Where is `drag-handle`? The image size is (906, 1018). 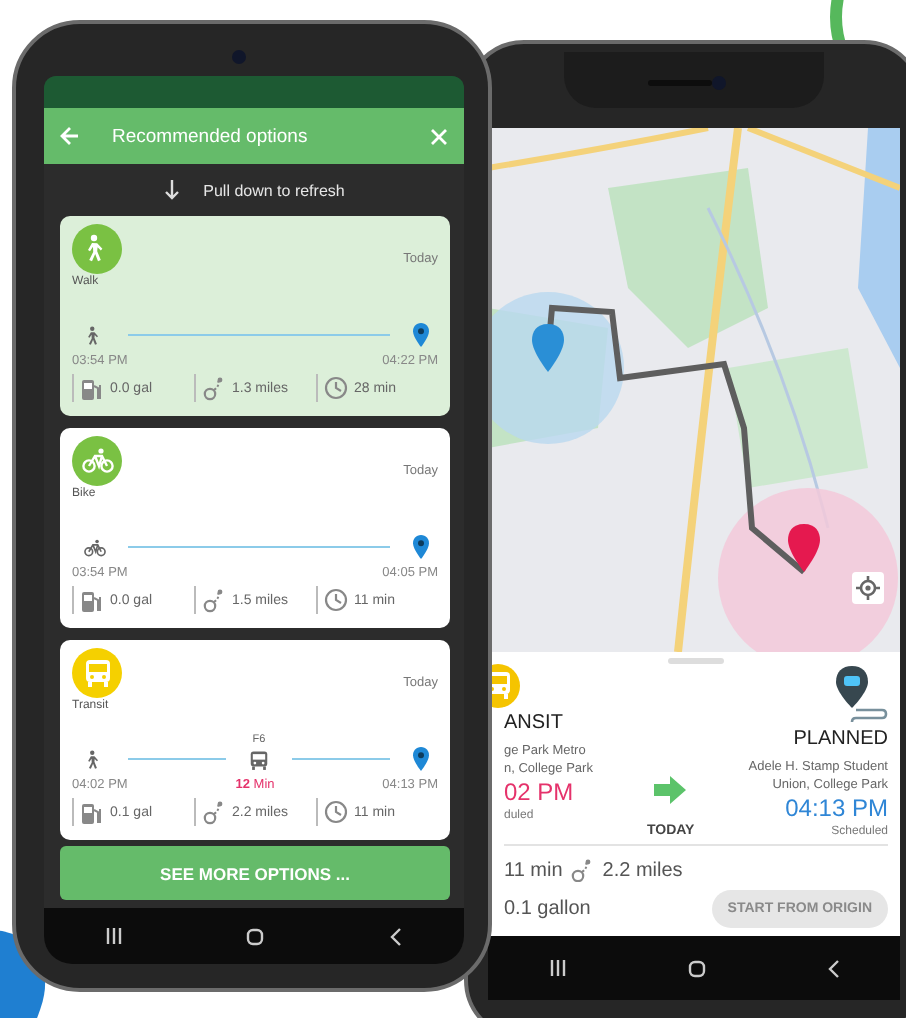 drag-handle is located at coordinates (696, 661).